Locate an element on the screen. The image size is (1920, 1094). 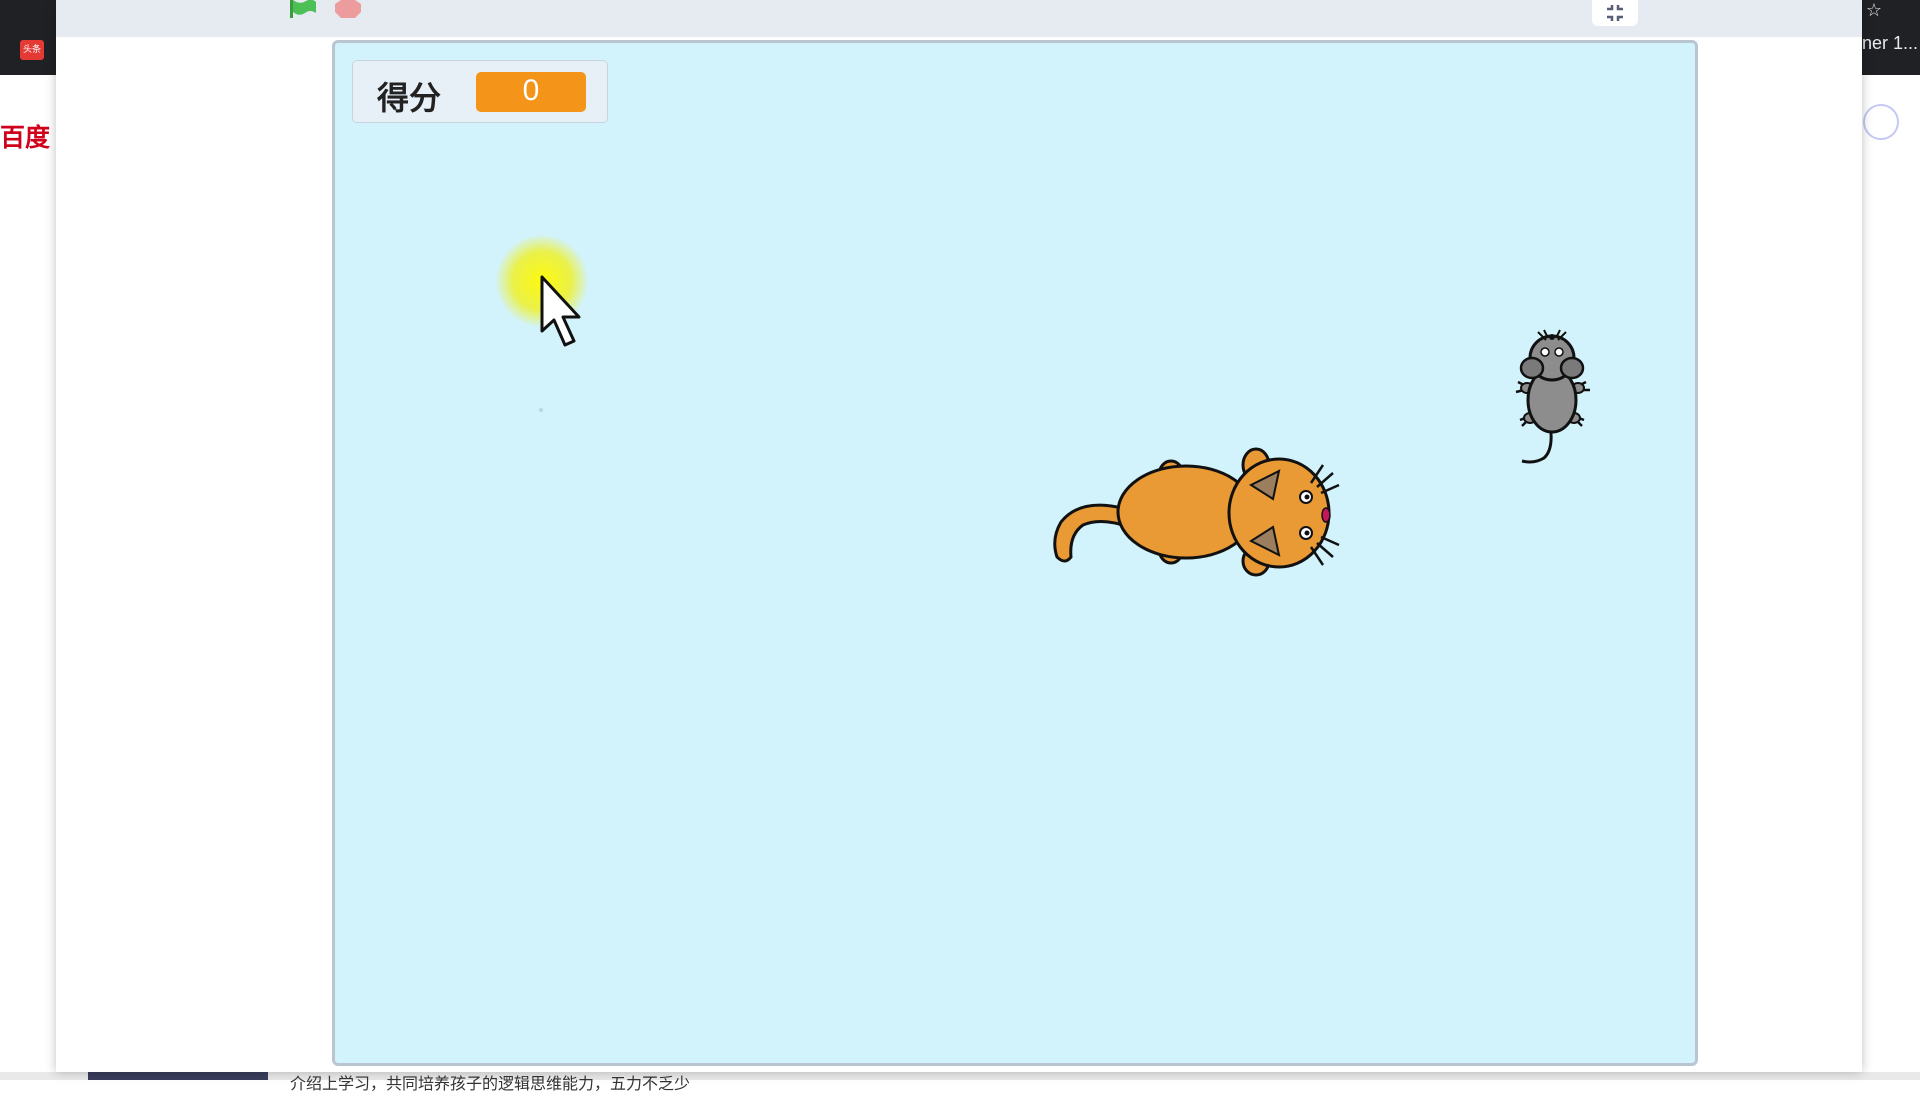
bottom-article-text: 介绍上学习，共同培养孩子的逻辑思维能力，五力不乏少 is located at coordinates (490, 1083).